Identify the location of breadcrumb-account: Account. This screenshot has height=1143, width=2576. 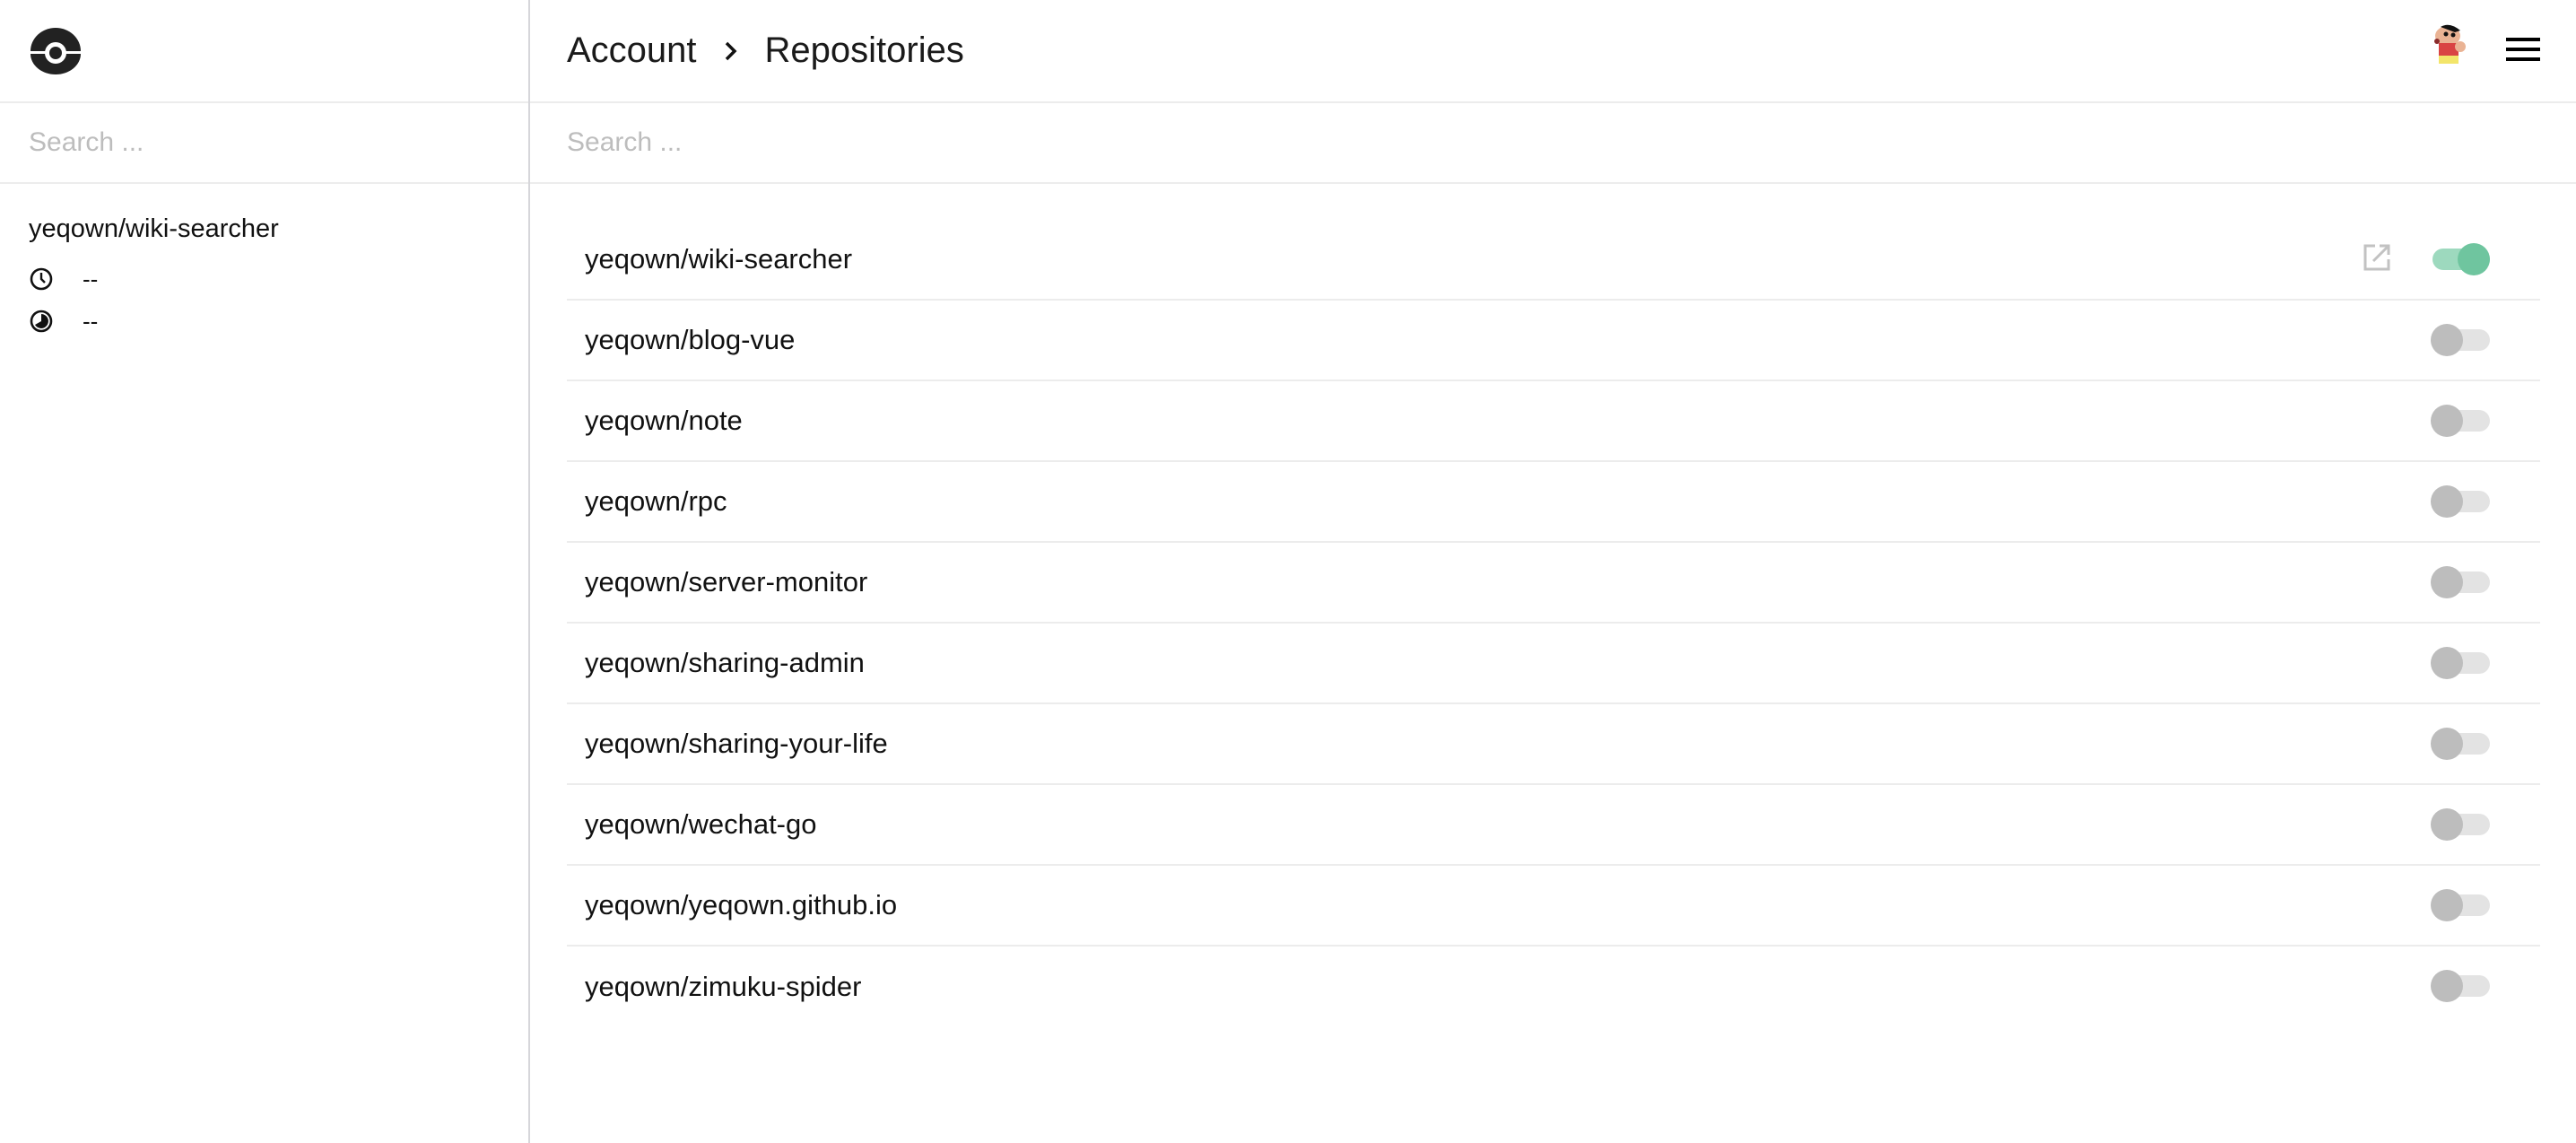
(632, 51).